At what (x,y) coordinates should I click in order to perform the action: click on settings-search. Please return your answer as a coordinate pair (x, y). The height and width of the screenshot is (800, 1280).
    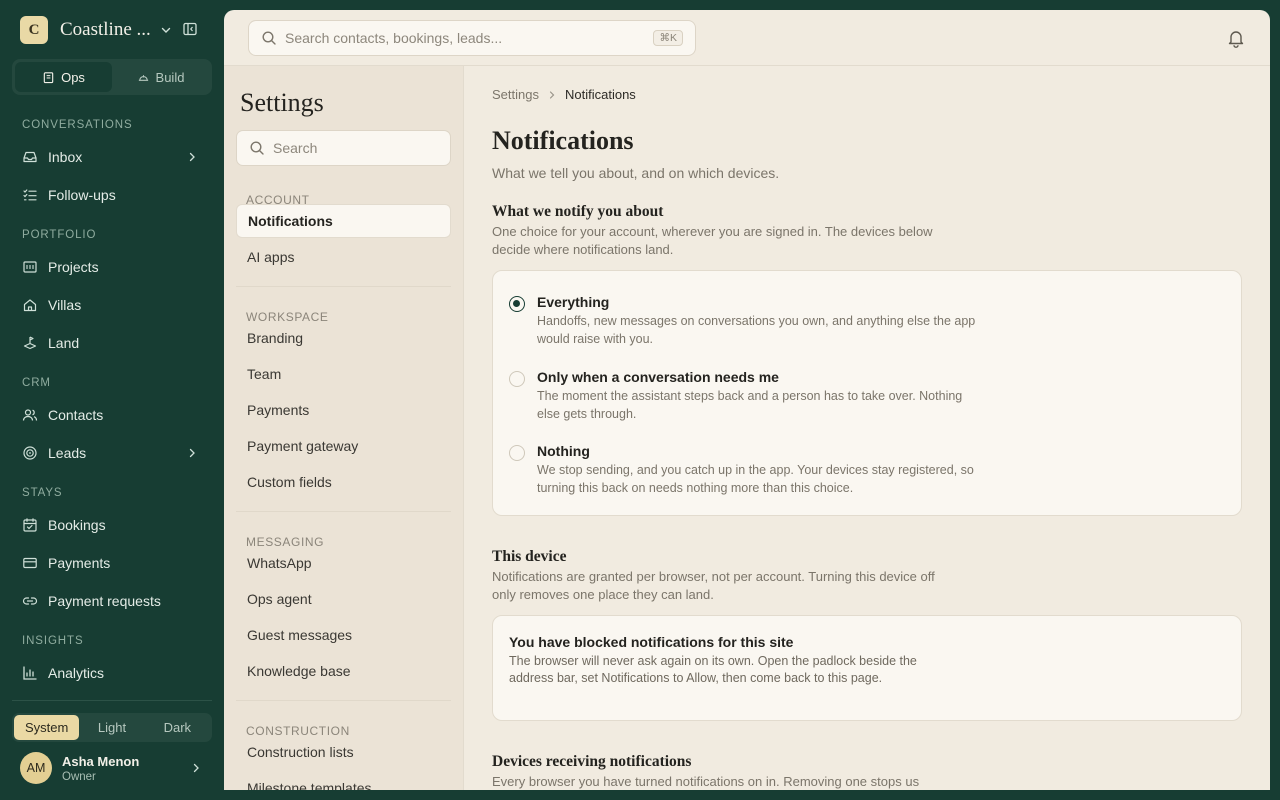
    Looking at the image, I should click on (343, 148).